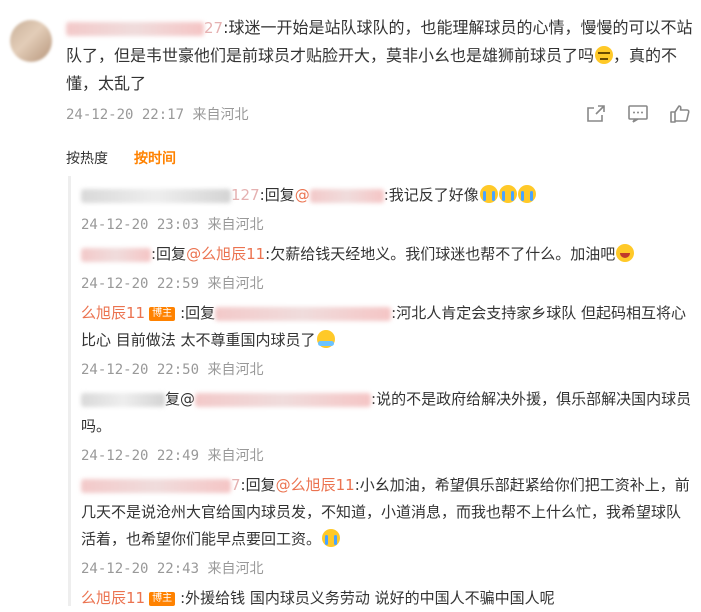 Image resolution: width=701 pixels, height=612 pixels. Describe the element at coordinates (125, 115) in the screenshot. I see `comment-timestamp: 24-12-20 22:17` at that location.